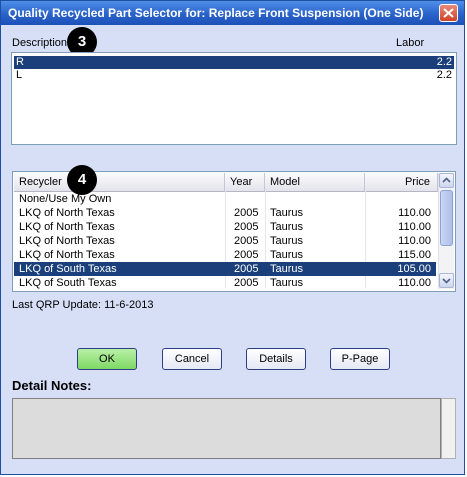  I want to click on last-qrp-update-label: Last QRP Update: 11-6-2013, so click(83, 305).